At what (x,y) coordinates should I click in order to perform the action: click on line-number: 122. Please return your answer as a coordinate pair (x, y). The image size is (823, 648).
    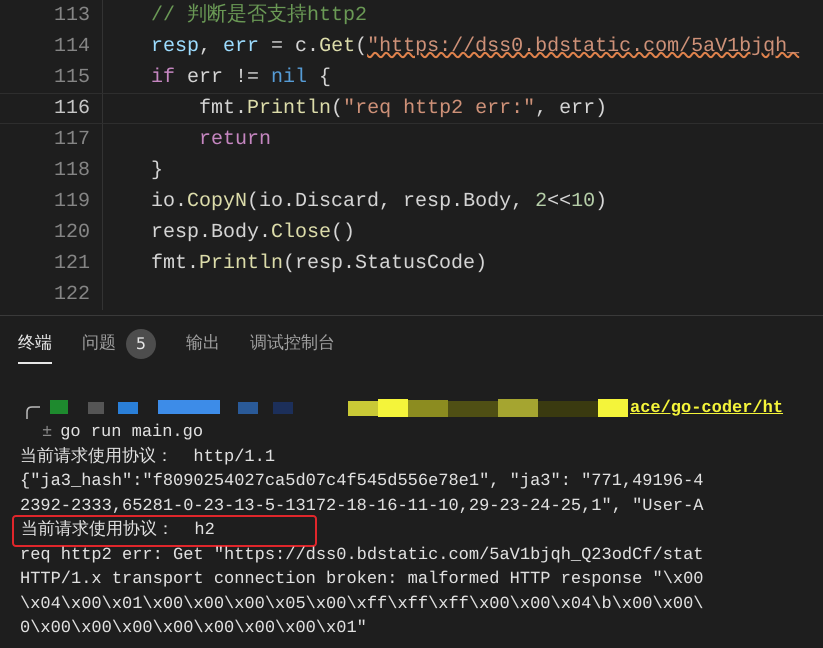
    Looking at the image, I should click on (71, 295).